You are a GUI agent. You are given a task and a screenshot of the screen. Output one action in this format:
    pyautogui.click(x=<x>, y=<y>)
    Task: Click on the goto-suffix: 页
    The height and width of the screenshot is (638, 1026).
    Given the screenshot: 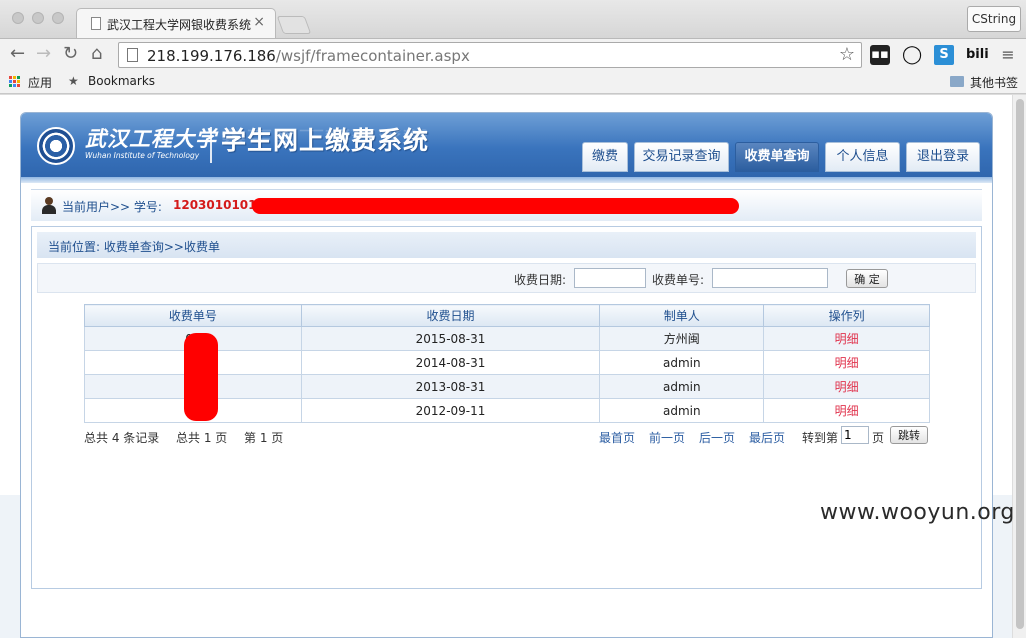 What is the action you would take?
    pyautogui.click(x=878, y=438)
    